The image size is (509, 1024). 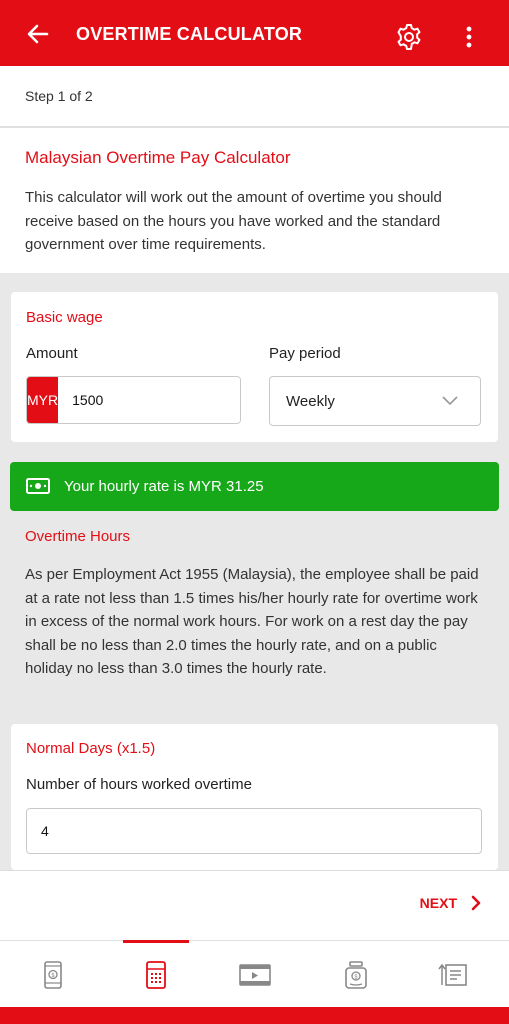 I want to click on basic-wage-card: Basic wage Amount Pay period MYR Weekly, so click(x=254, y=367).